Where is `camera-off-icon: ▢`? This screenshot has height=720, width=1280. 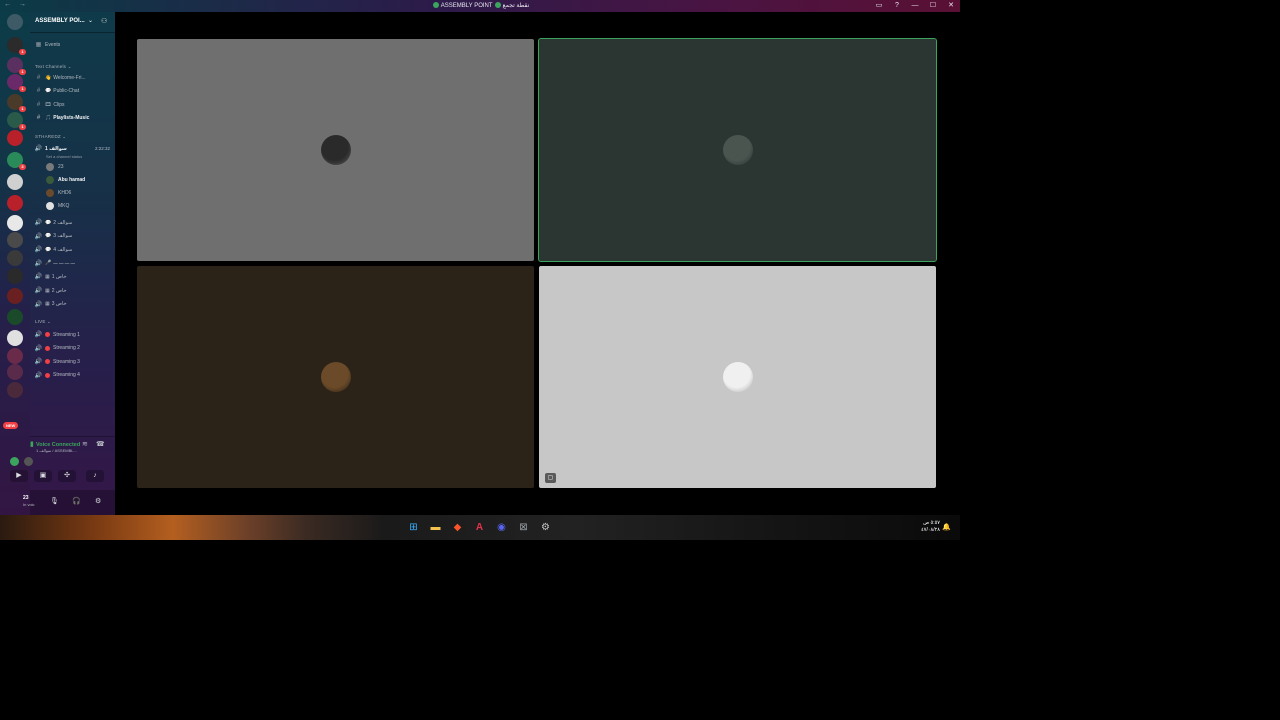 camera-off-icon: ▢ is located at coordinates (550, 478).